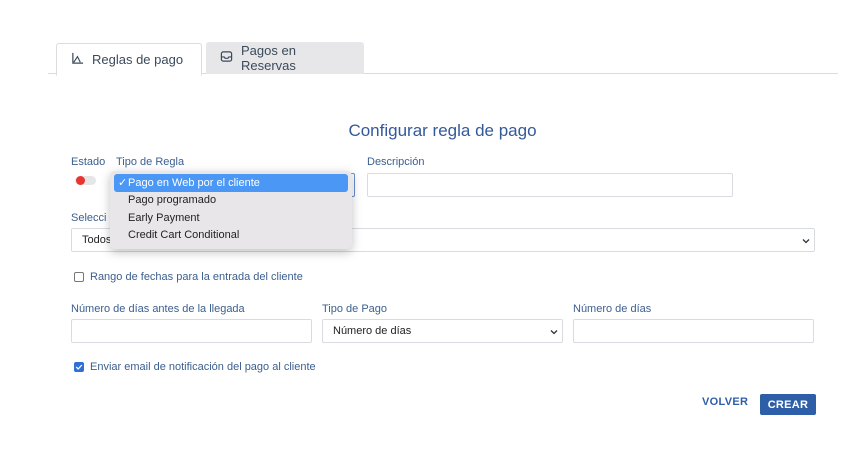 This screenshot has height=457, width=850. What do you see at coordinates (372, 331) in the screenshot?
I see `tipo-pago-value: Número de días` at bounding box center [372, 331].